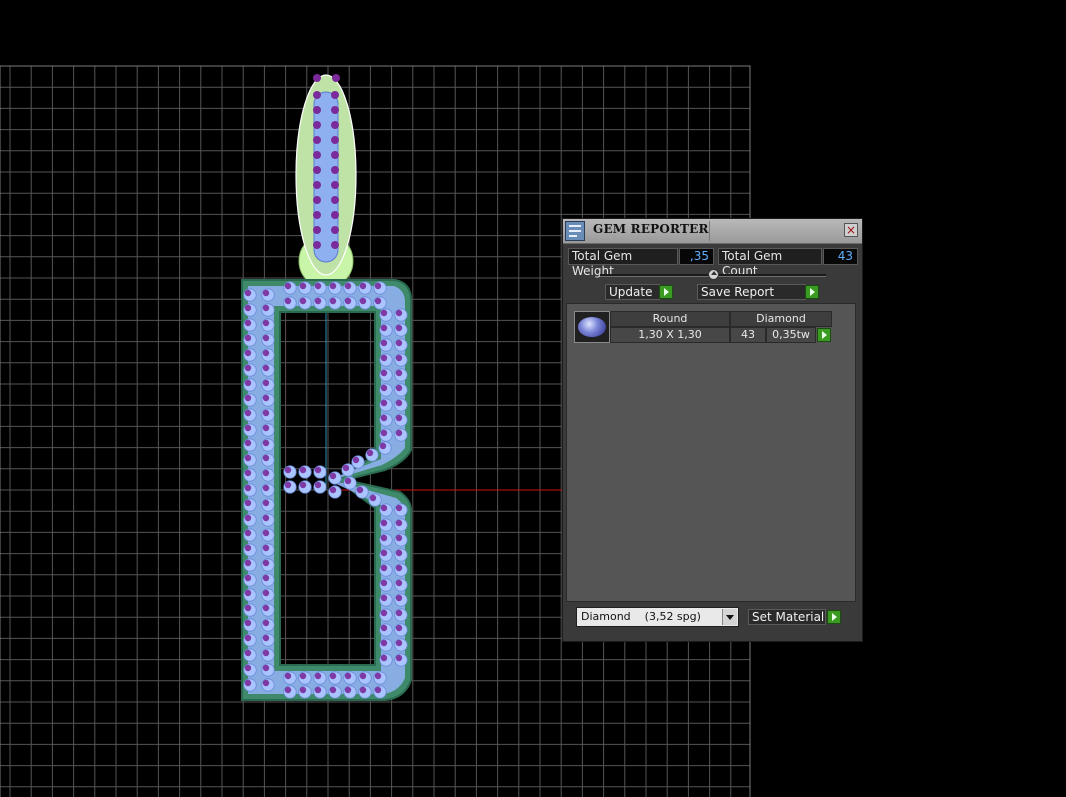 The image size is (1066, 797). What do you see at coordinates (781, 319) in the screenshot?
I see `gem-material-header: Diamond` at bounding box center [781, 319].